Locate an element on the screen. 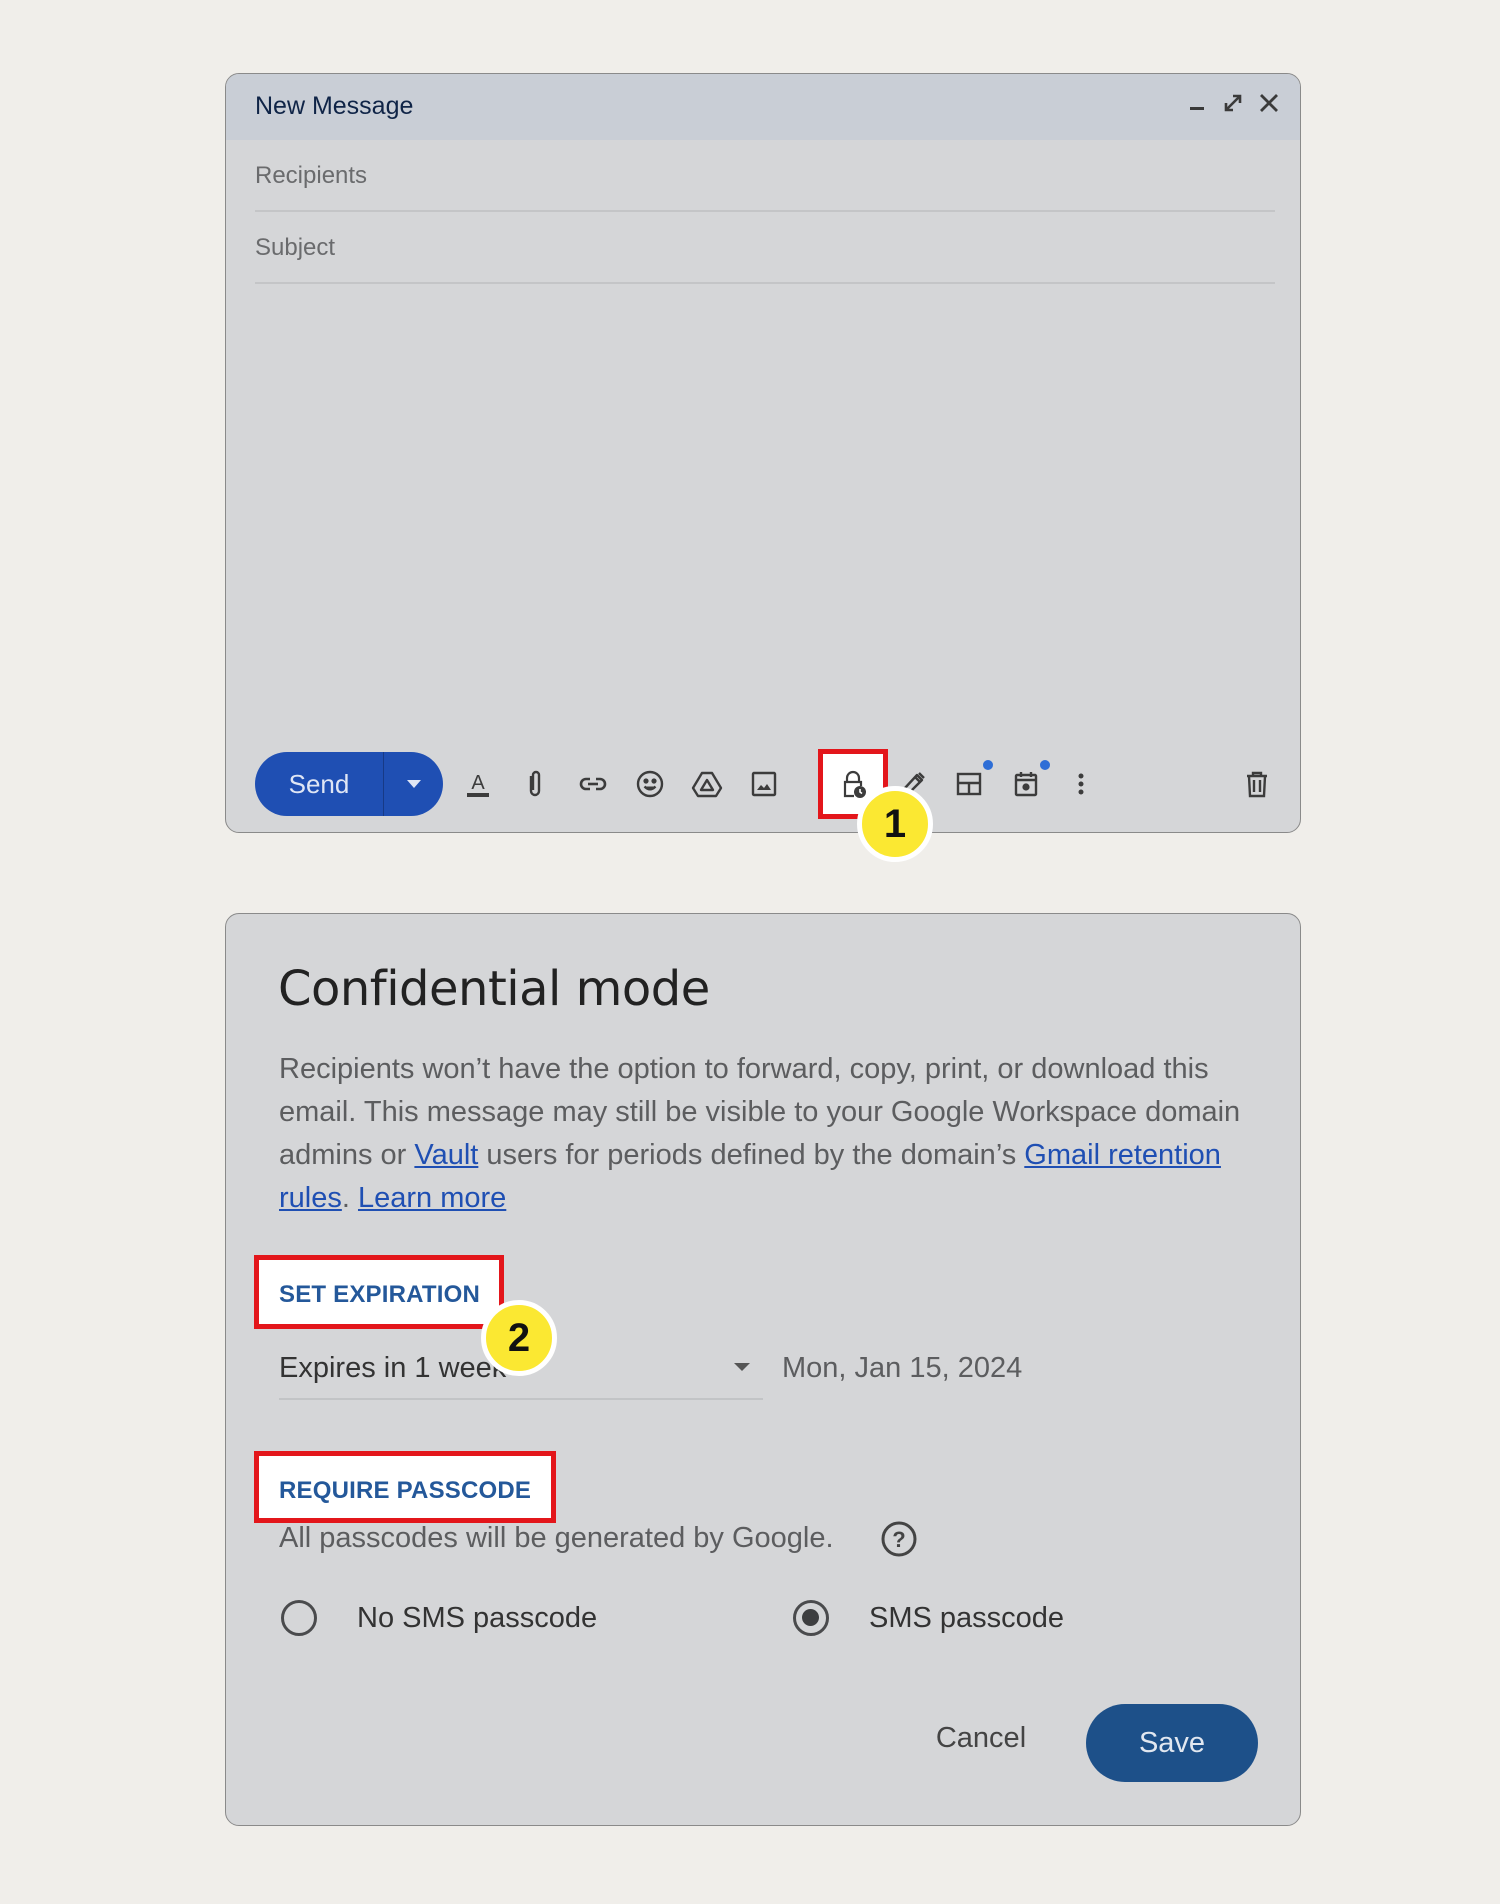 This screenshot has width=1500, height=1904. description-text: . is located at coordinates (349, 1198).